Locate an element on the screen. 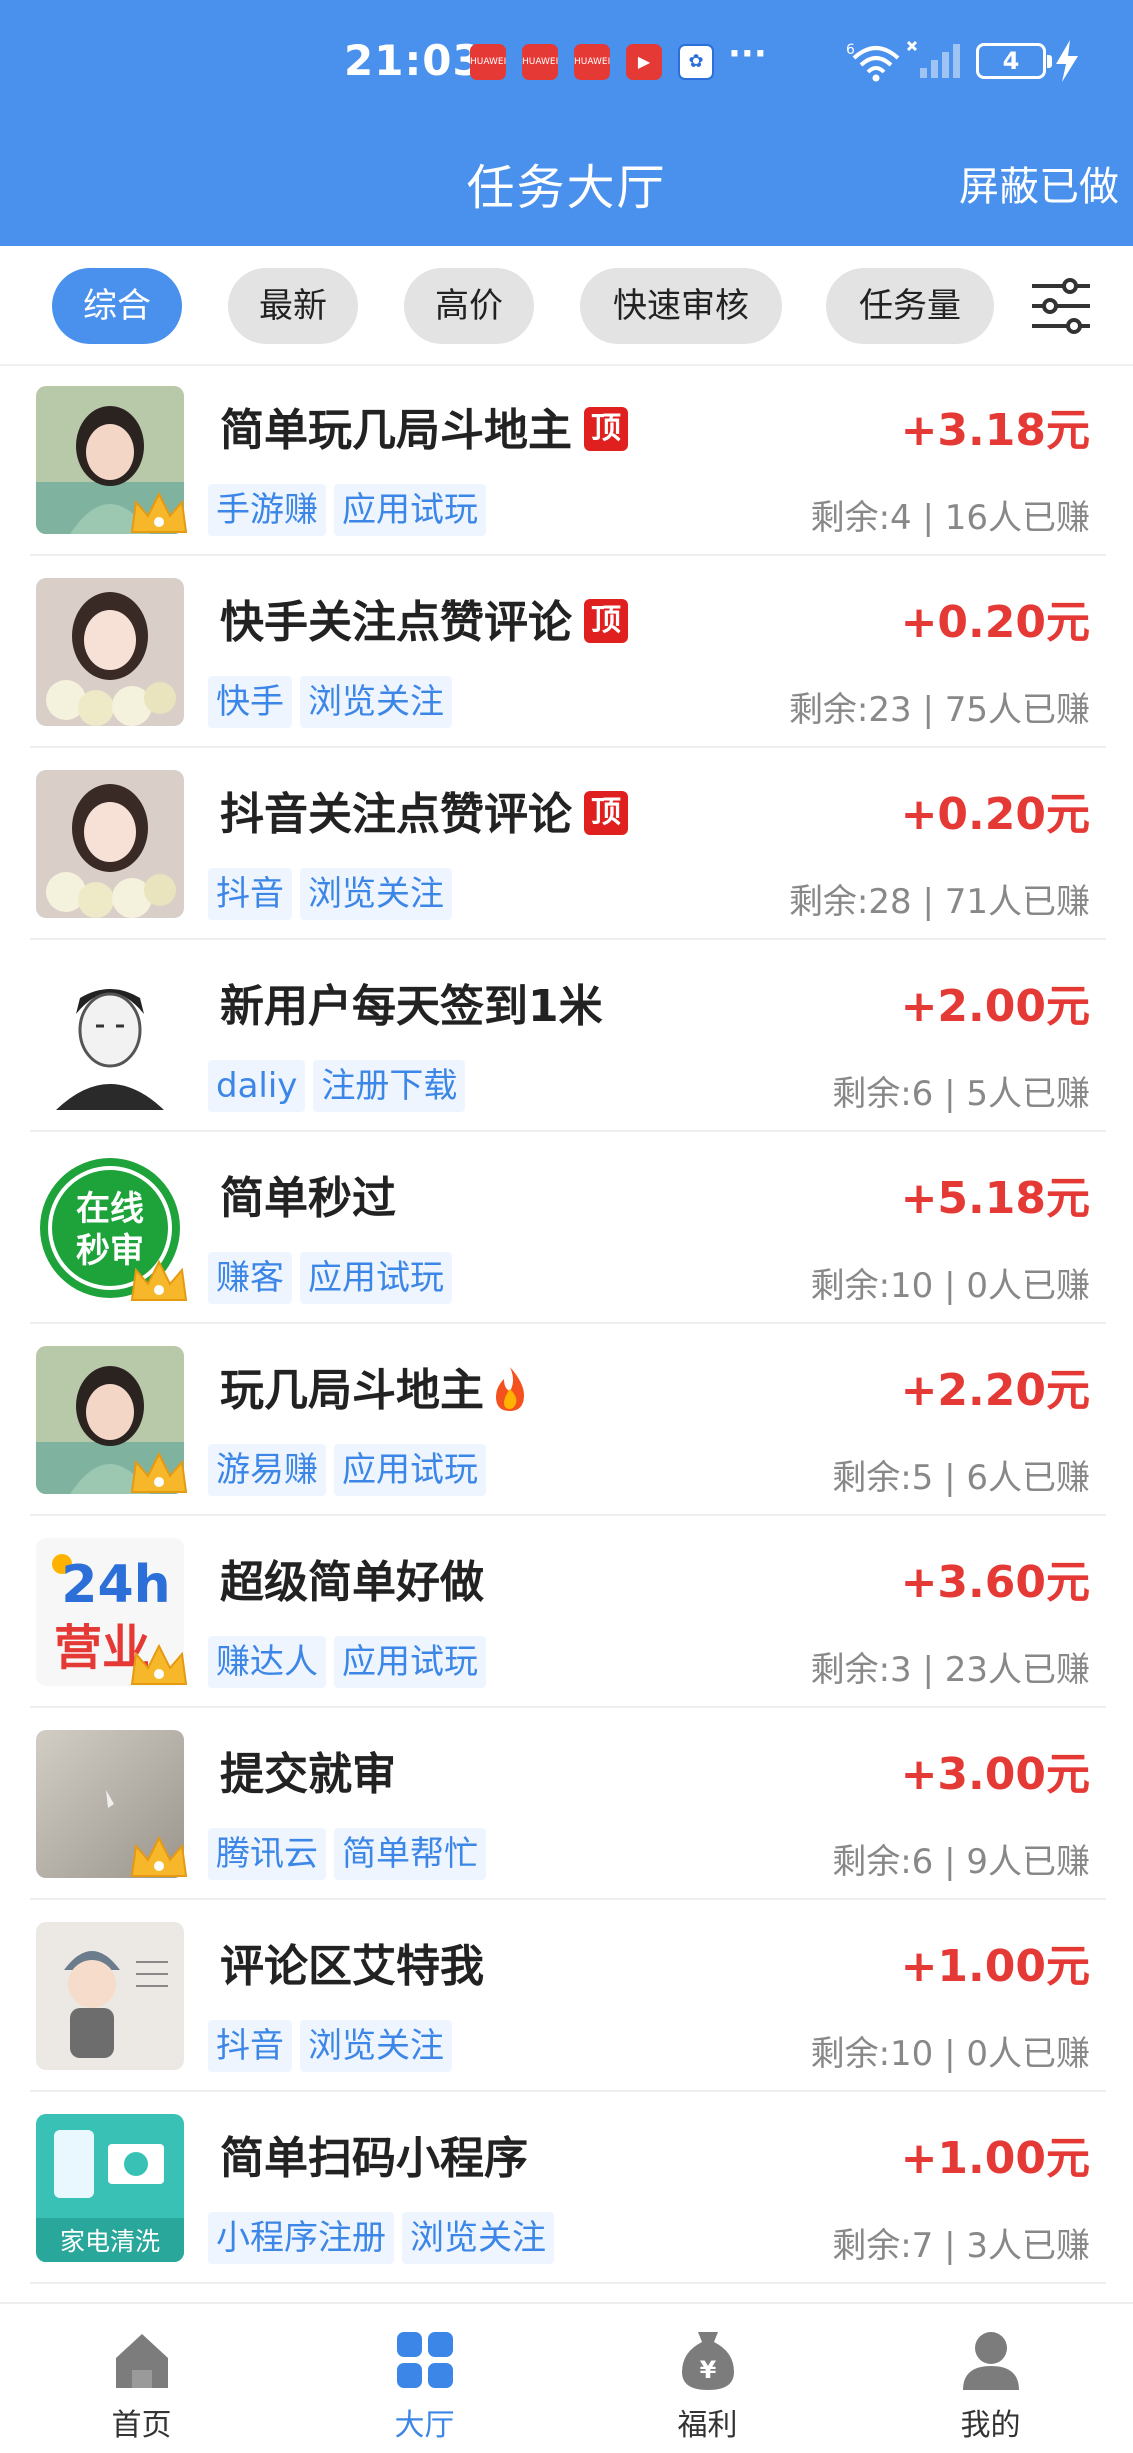 Image resolution: width=1133 pixels, height=2453 pixels. nav-home: 首页 is located at coordinates (141, 2378).